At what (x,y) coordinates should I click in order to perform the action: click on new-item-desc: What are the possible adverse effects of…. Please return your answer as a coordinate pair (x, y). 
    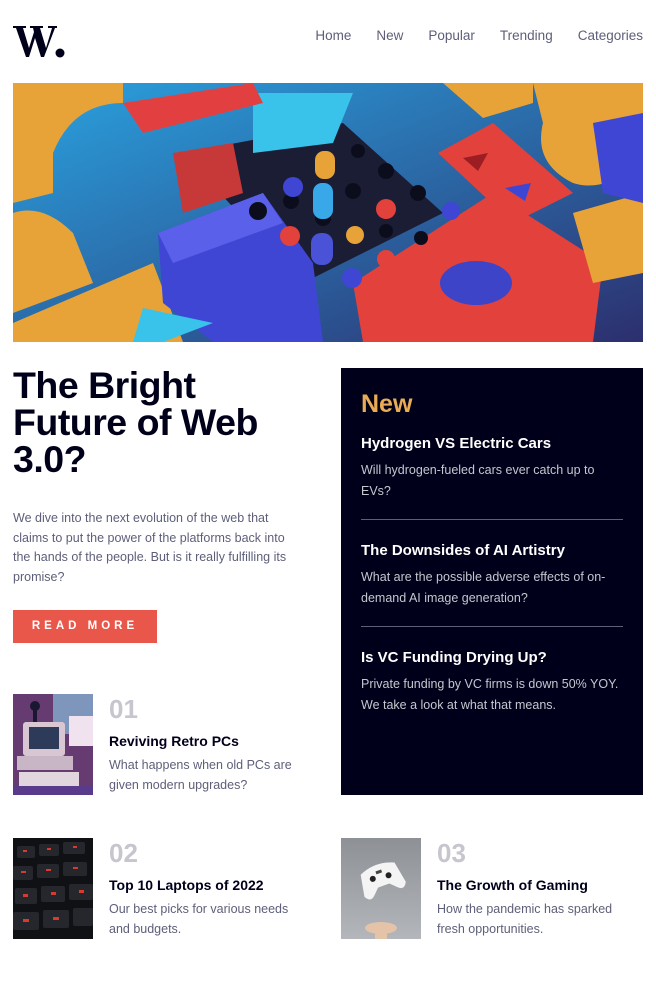
    Looking at the image, I should click on (483, 587).